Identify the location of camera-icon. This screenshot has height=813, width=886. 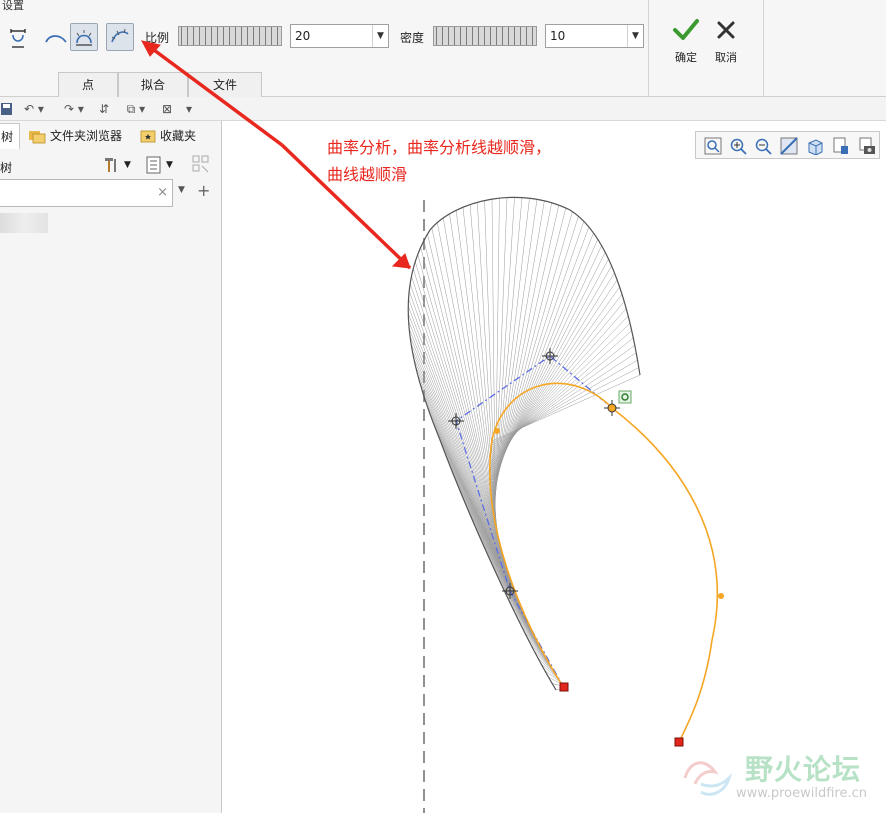
(867, 146).